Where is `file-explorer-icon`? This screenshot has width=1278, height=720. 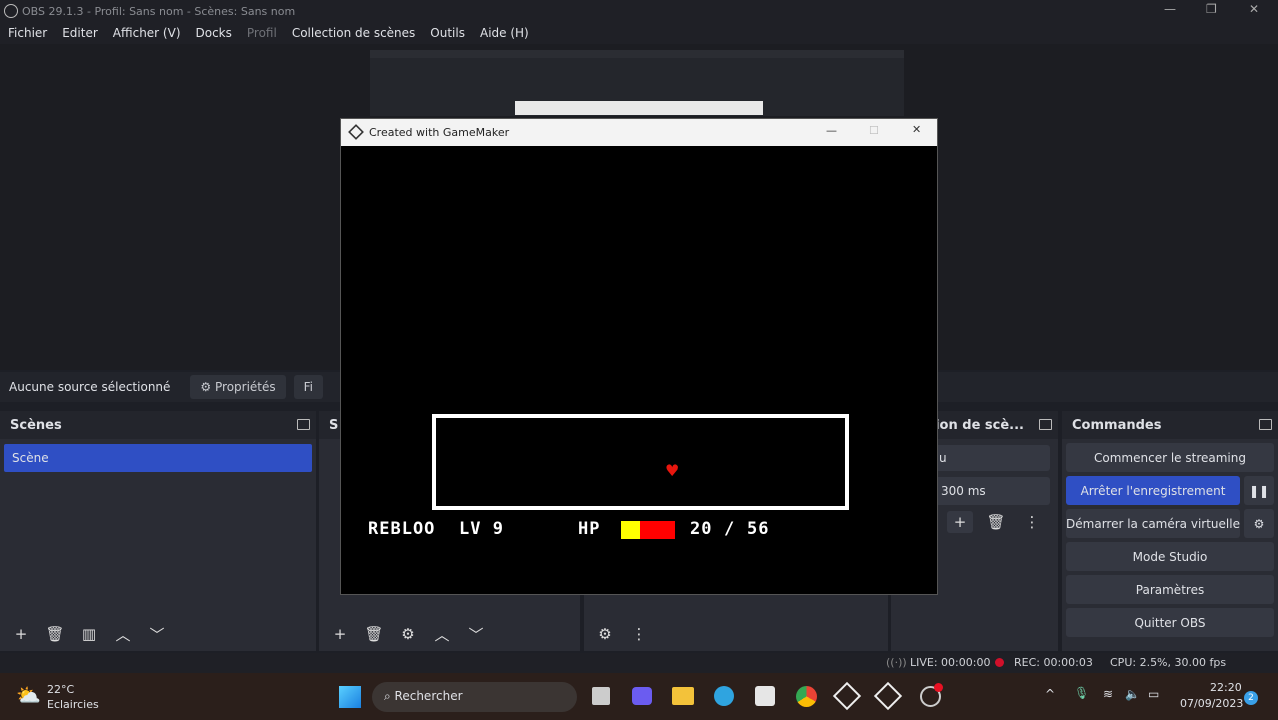
file-explorer-icon is located at coordinates (683, 696).